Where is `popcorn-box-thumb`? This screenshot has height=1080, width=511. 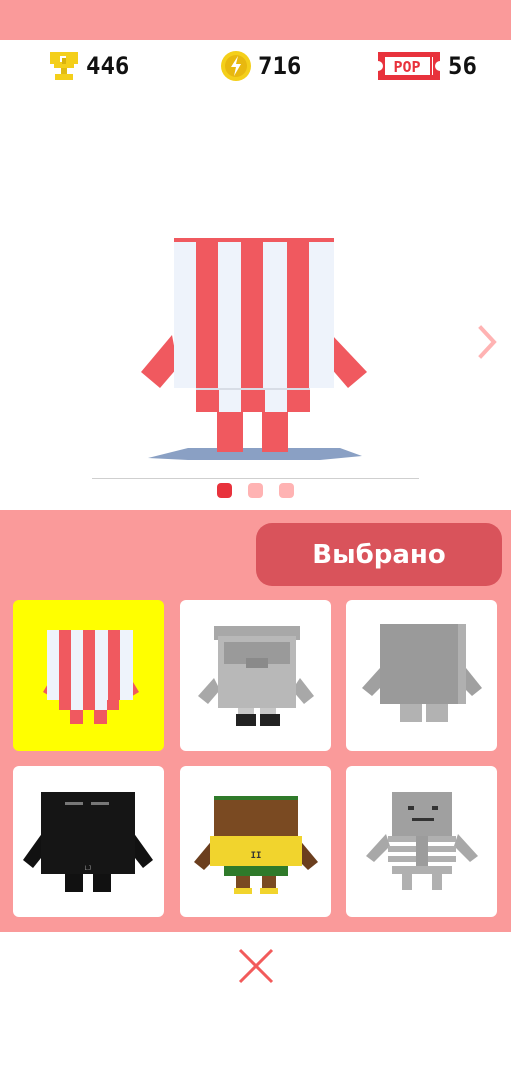 popcorn-box-thumb is located at coordinates (91, 677).